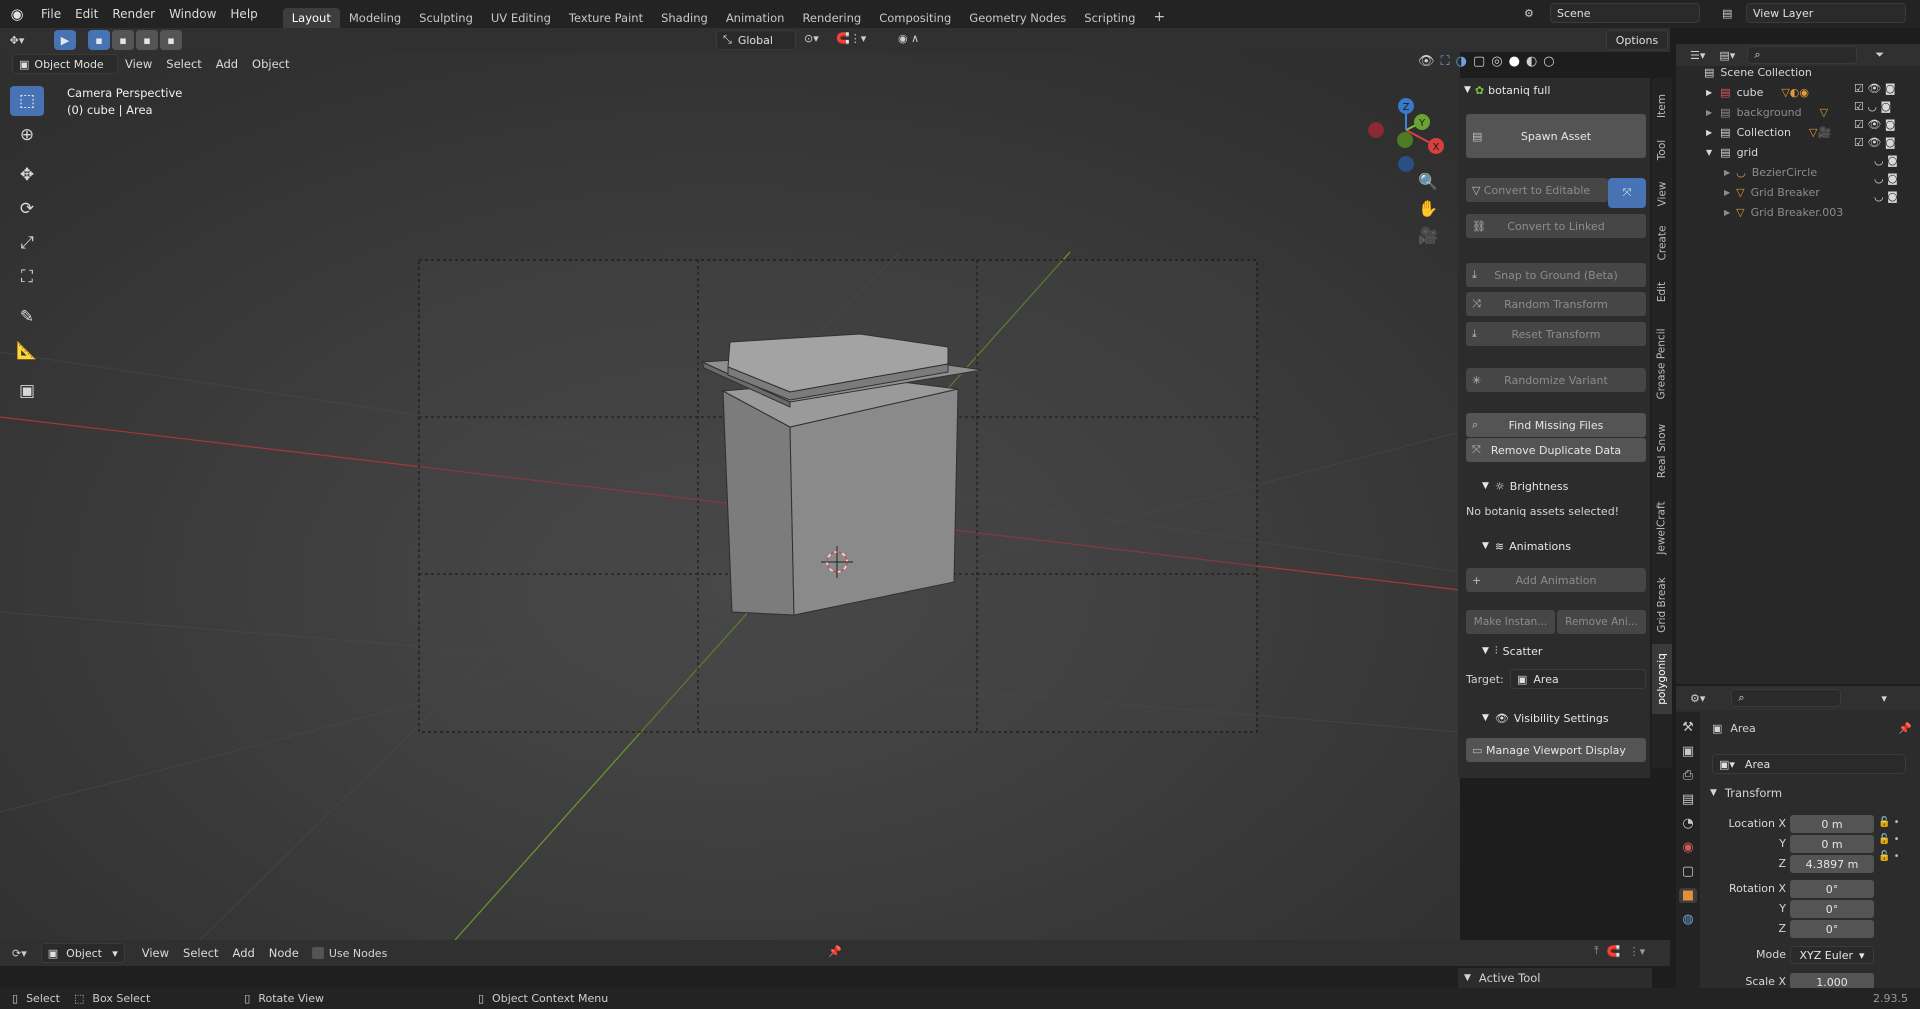 This screenshot has height=1009, width=1920. What do you see at coordinates (811, 38) in the screenshot?
I see `pivot-icon: ⊙▾` at bounding box center [811, 38].